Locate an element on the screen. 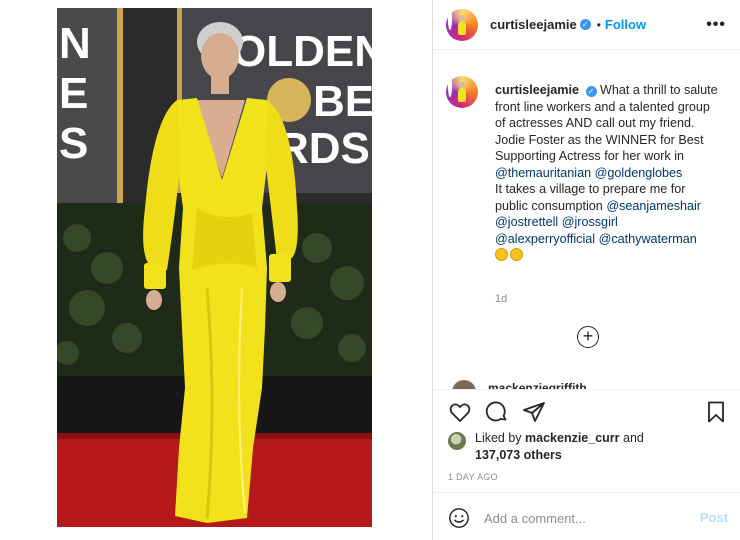 The width and height of the screenshot is (740, 540). mention-link: @jostrettell is located at coordinates (526, 222).